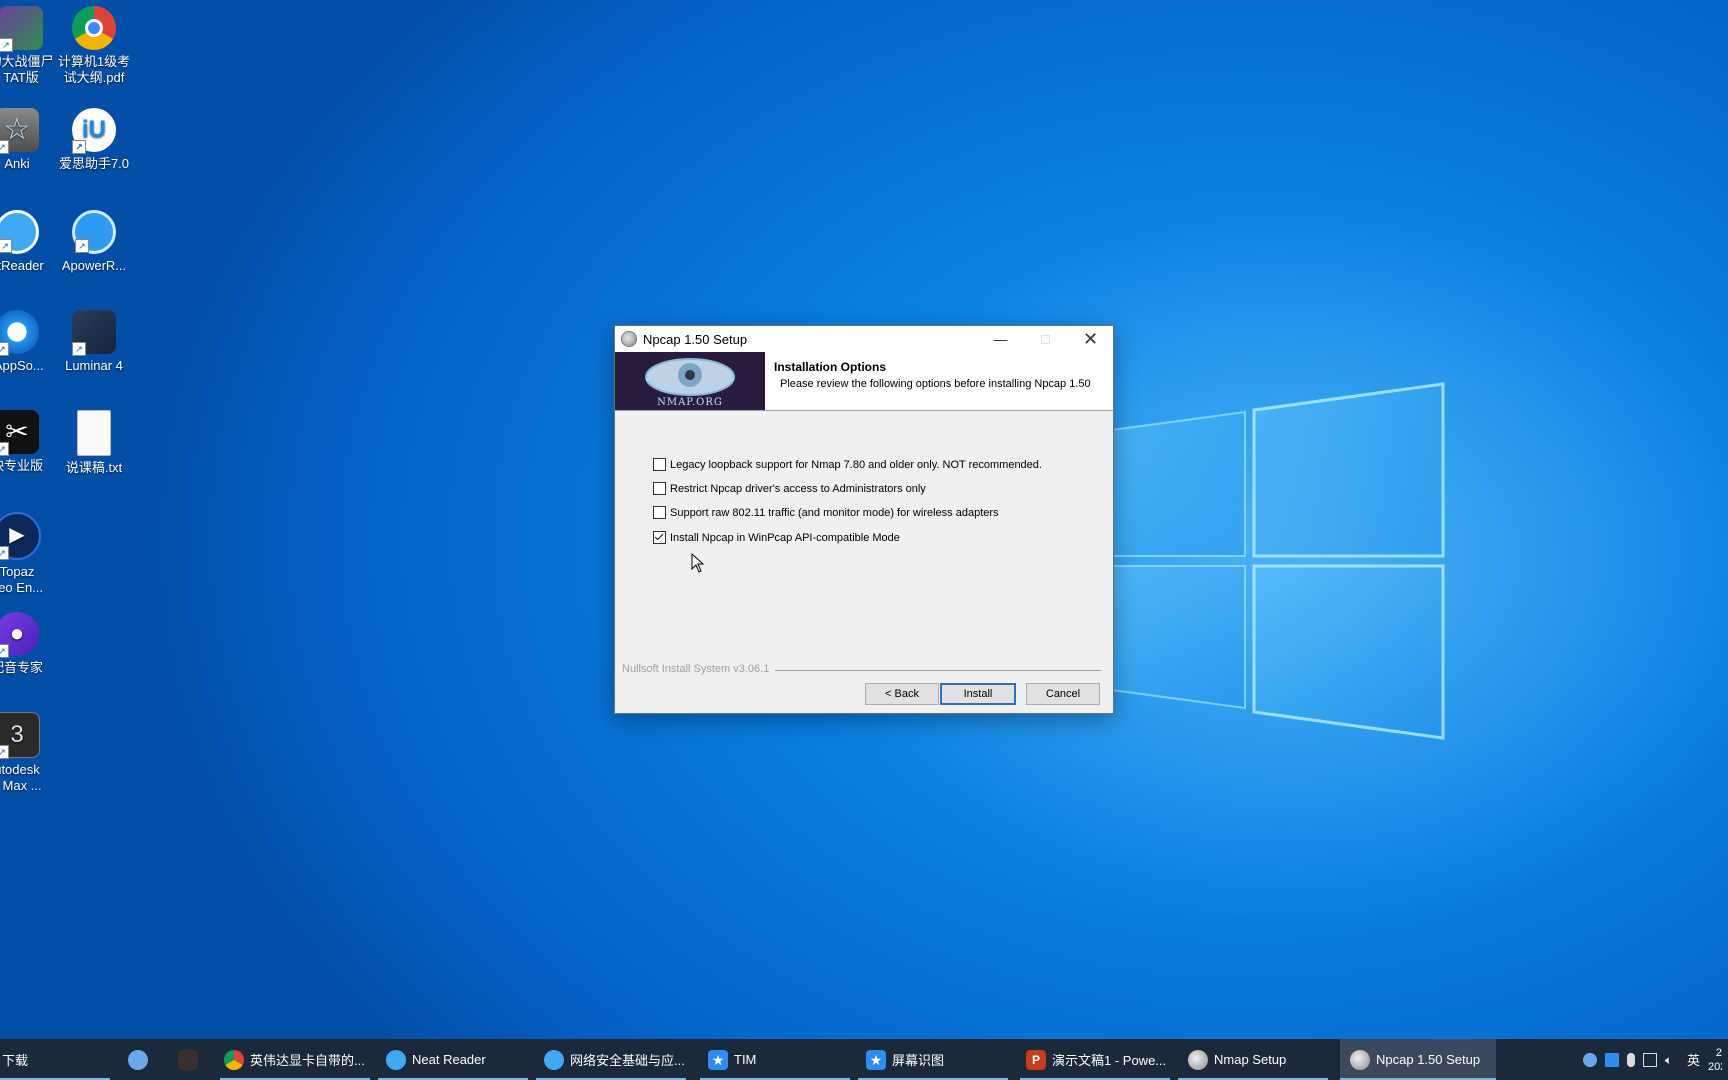 This screenshot has height=1080, width=1728. Describe the element at coordinates (94, 232) in the screenshot. I see `apowerrec-icon: ↗` at that location.